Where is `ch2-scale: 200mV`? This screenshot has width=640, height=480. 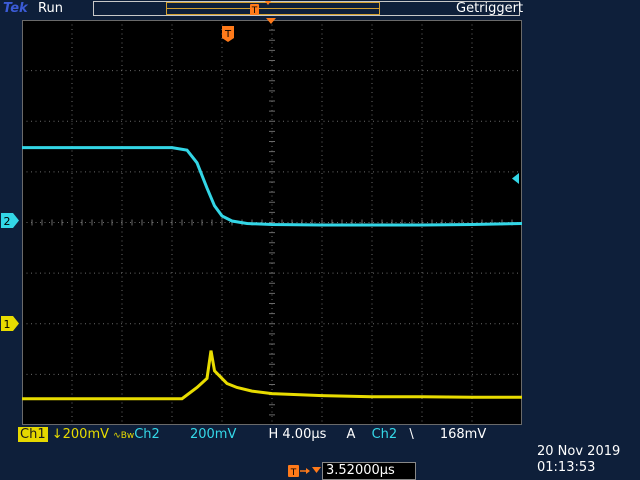
ch2-scale: 200mV is located at coordinates (213, 434).